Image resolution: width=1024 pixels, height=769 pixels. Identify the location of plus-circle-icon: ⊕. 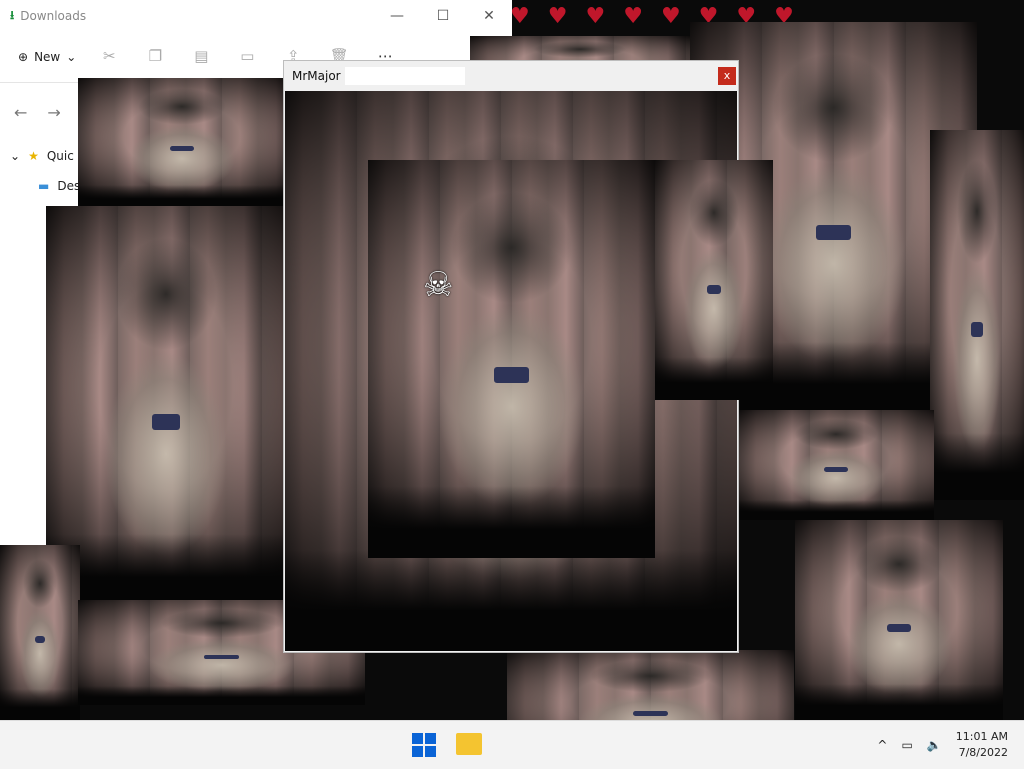
(23, 57).